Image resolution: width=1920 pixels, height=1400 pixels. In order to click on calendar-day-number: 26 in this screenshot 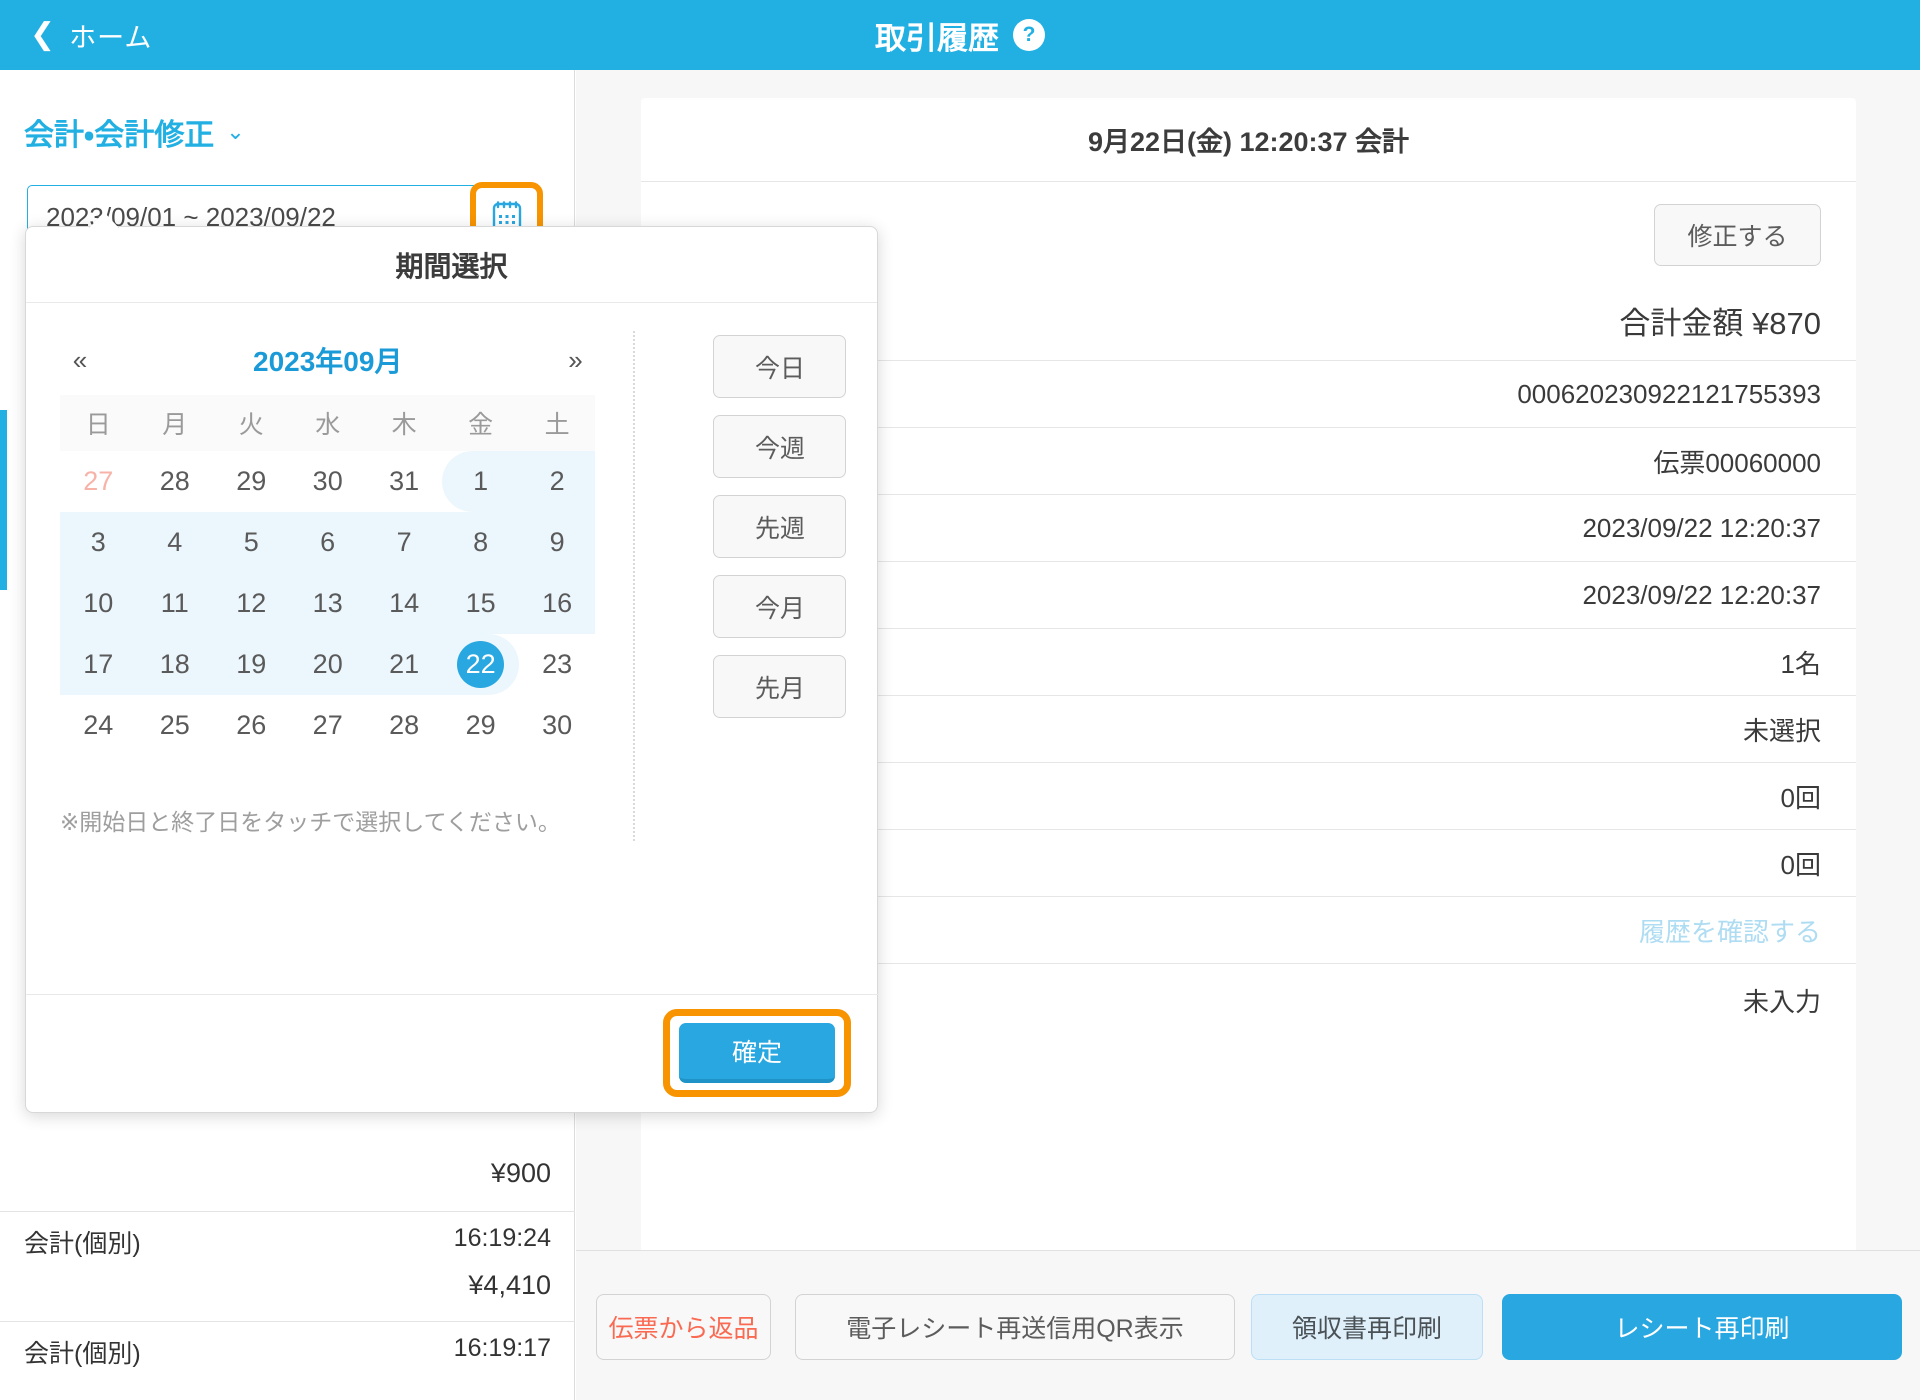, I will do `click(251, 725)`.